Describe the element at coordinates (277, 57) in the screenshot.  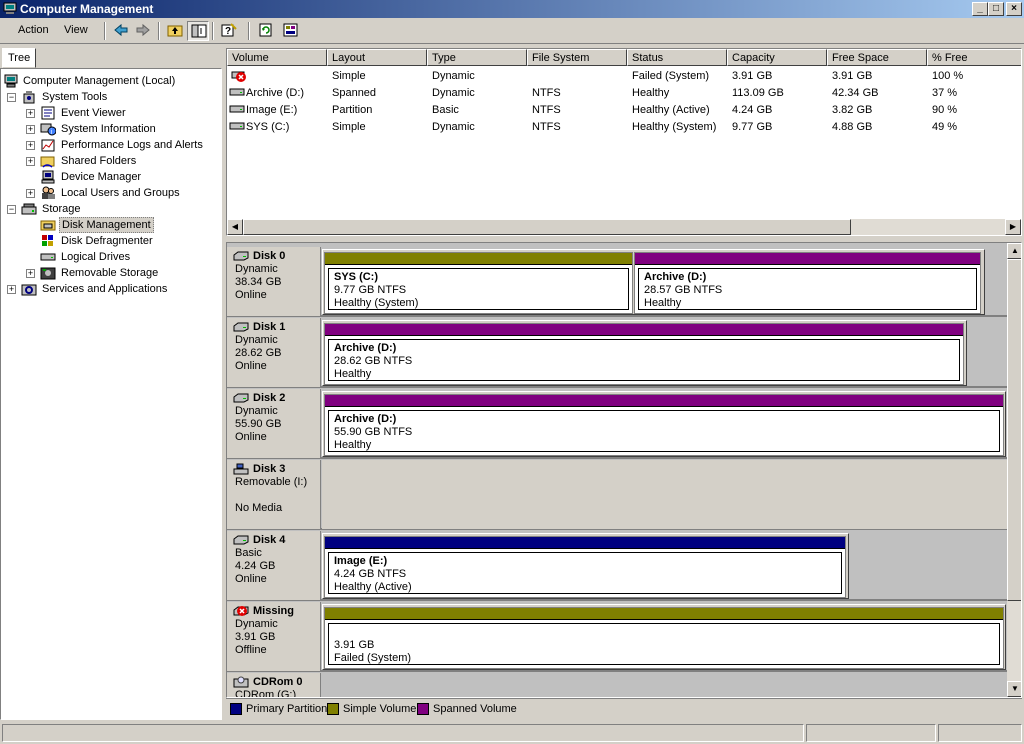
I see `column-header-volume: Volume` at that location.